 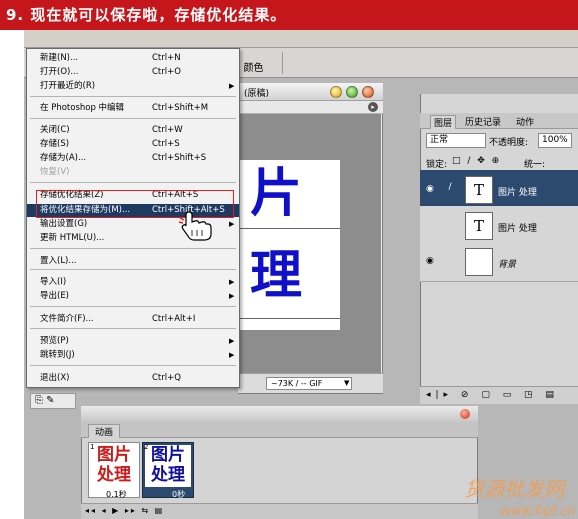 I want to click on canvas-char: 片, so click(x=276, y=193).